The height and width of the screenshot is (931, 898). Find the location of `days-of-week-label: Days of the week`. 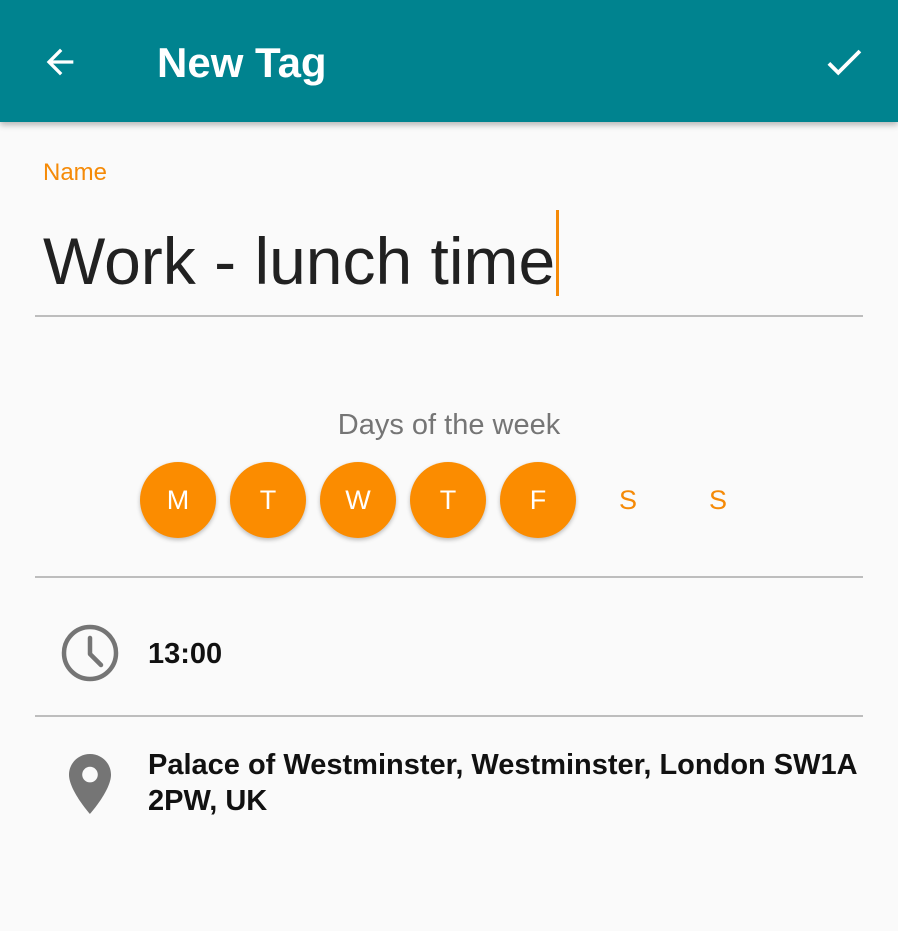

days-of-week-label: Days of the week is located at coordinates (449, 425).